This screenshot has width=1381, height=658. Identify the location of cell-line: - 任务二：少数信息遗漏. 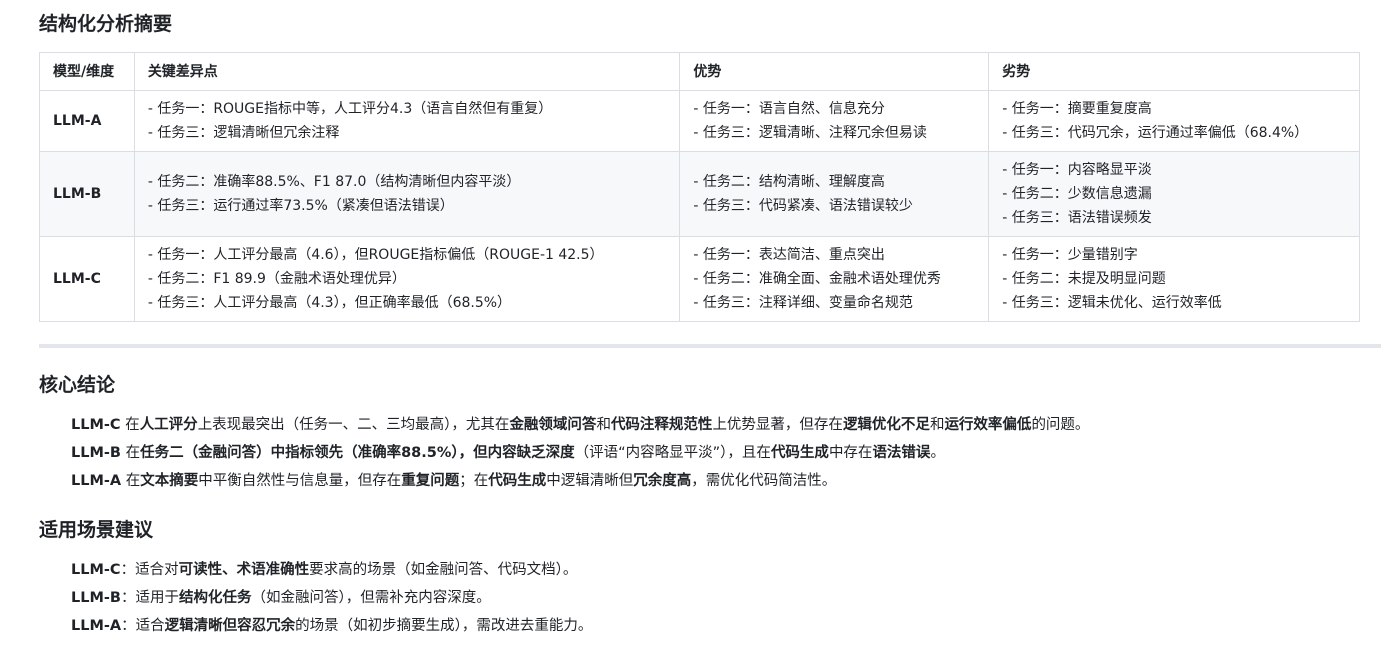
(1077, 194).